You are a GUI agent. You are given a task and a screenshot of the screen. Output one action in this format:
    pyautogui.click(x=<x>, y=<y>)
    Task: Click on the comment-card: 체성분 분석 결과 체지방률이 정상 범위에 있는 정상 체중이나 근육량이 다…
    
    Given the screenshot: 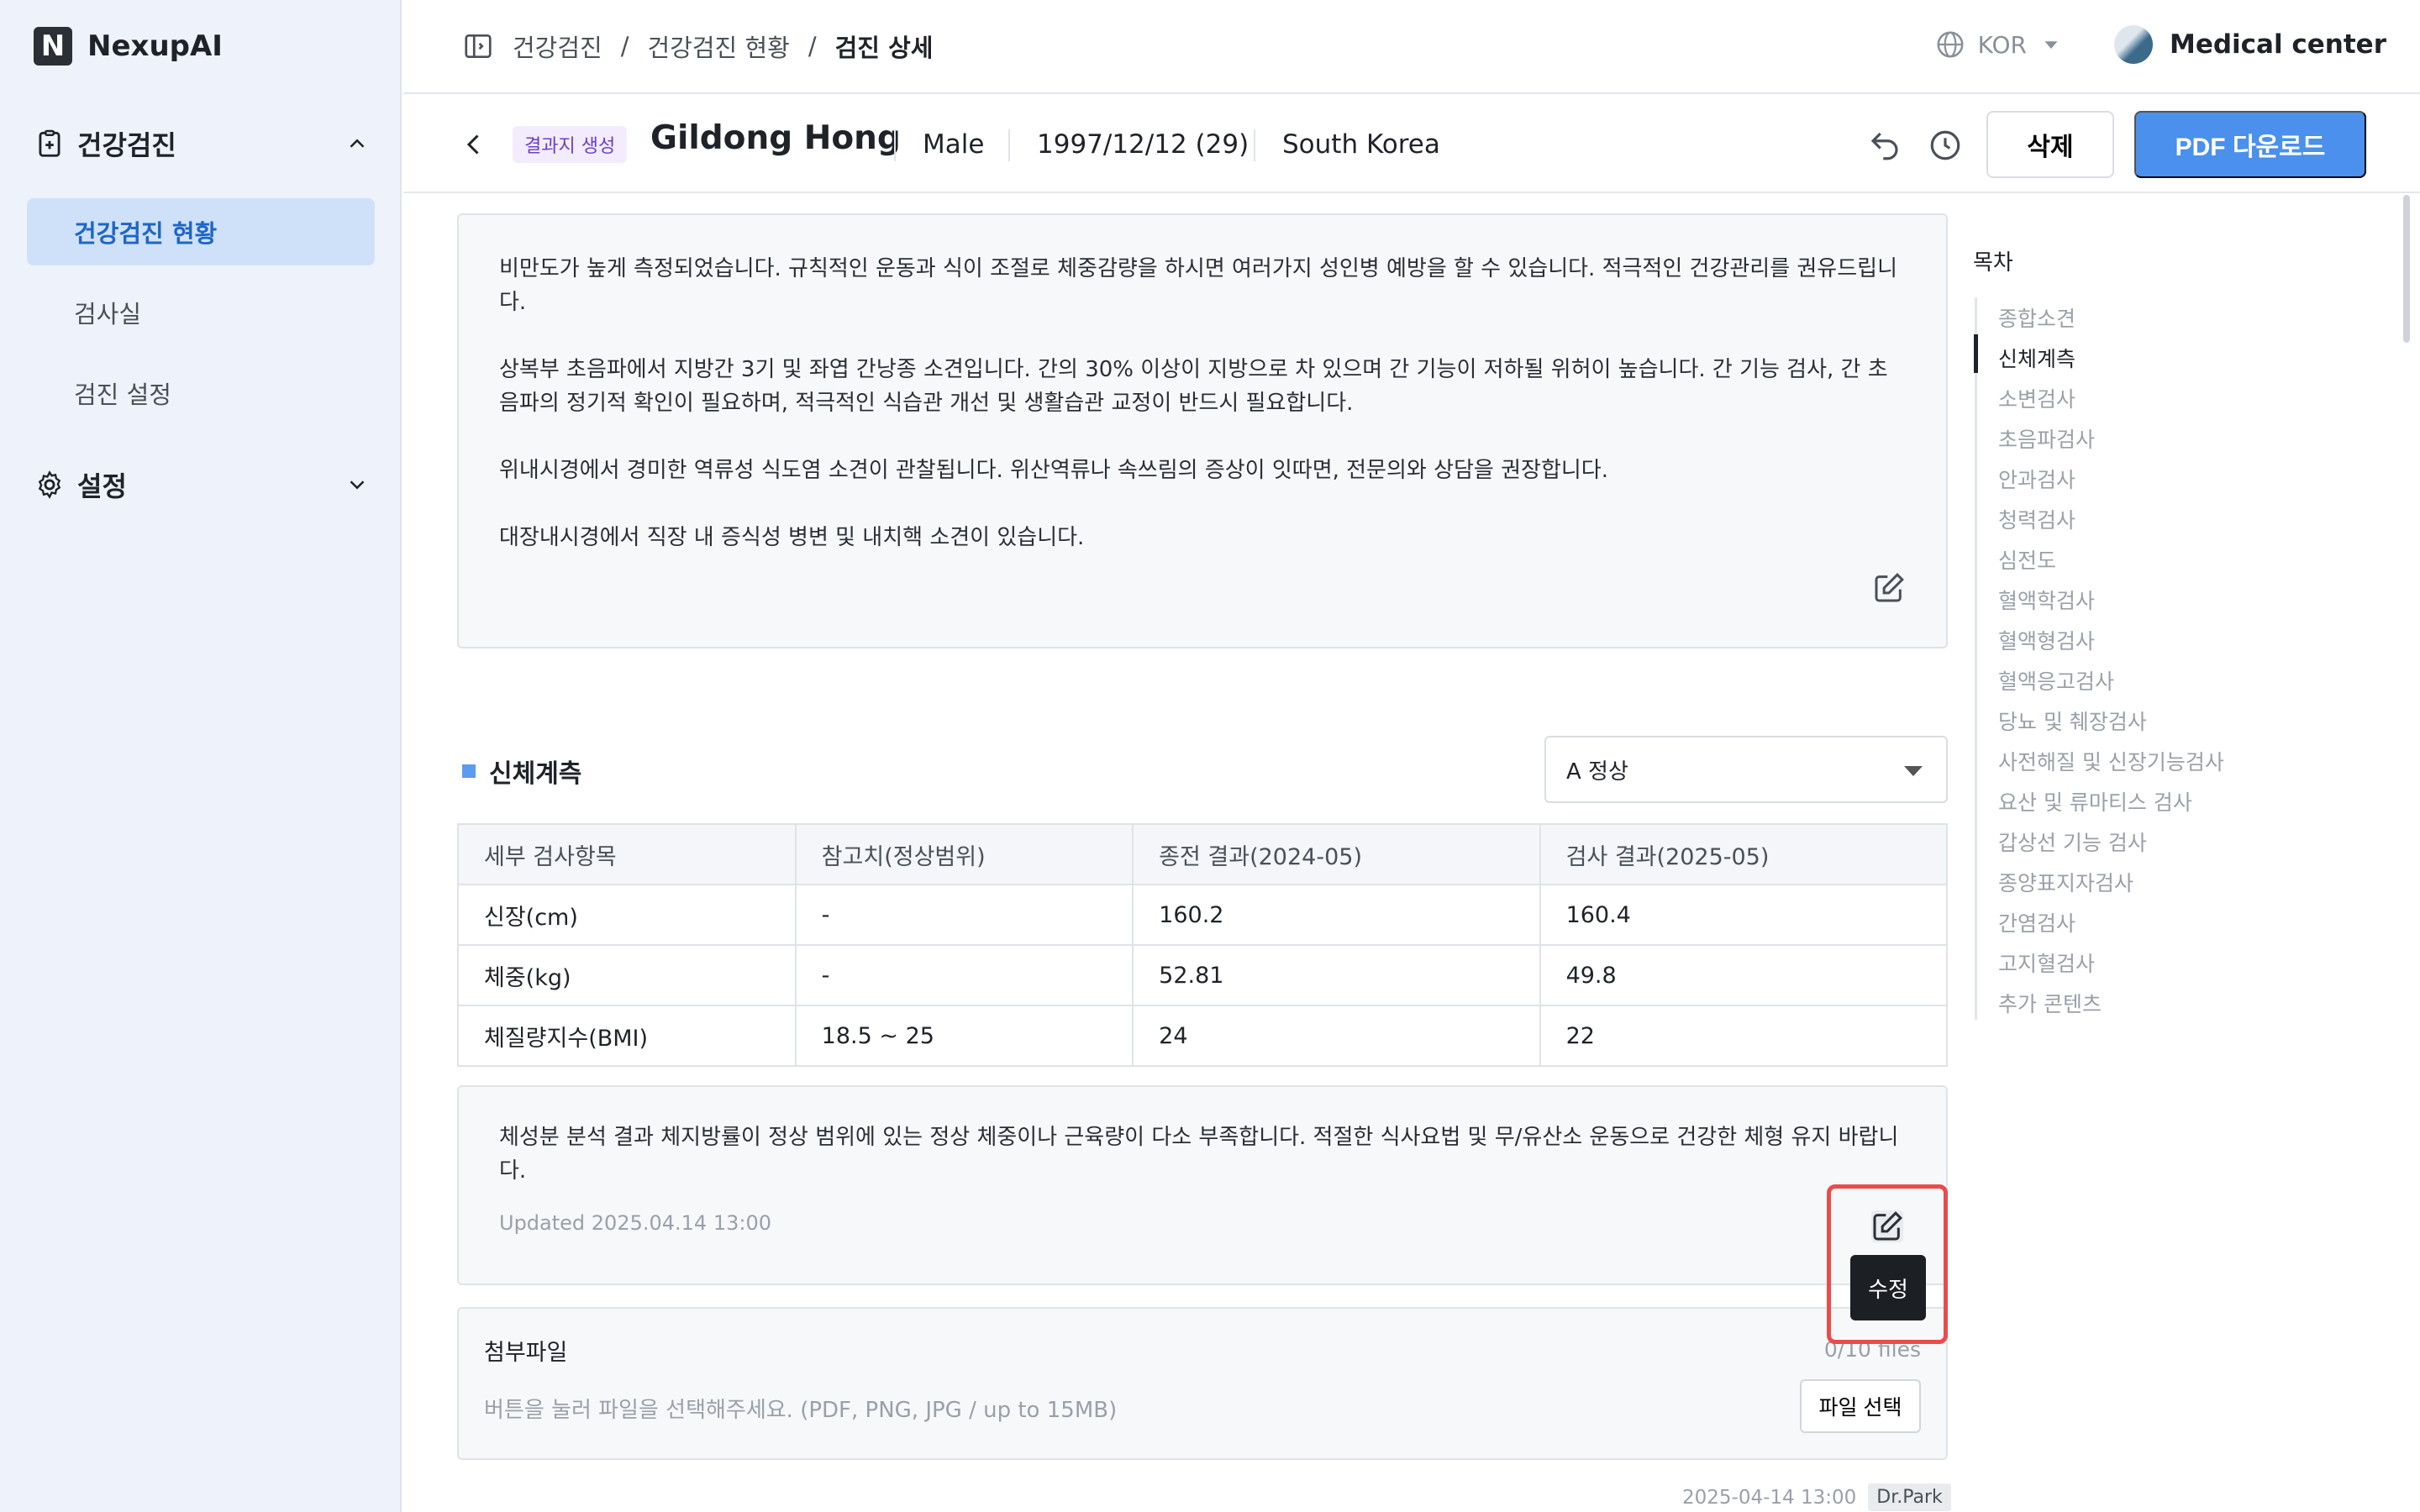 What is the action you would take?
    pyautogui.click(x=1202, y=1185)
    